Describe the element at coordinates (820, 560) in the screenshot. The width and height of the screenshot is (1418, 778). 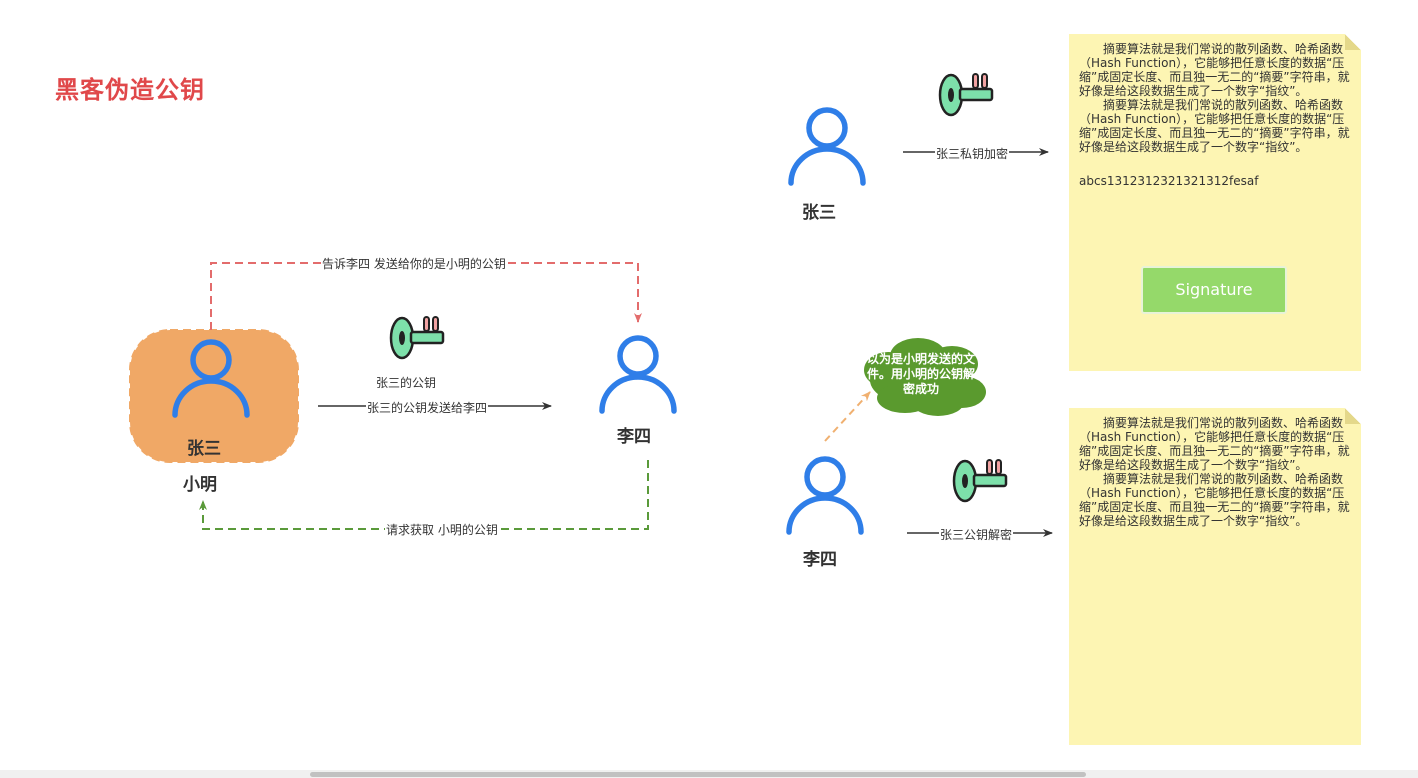
I see `right-bottom-person-label: 李四` at that location.